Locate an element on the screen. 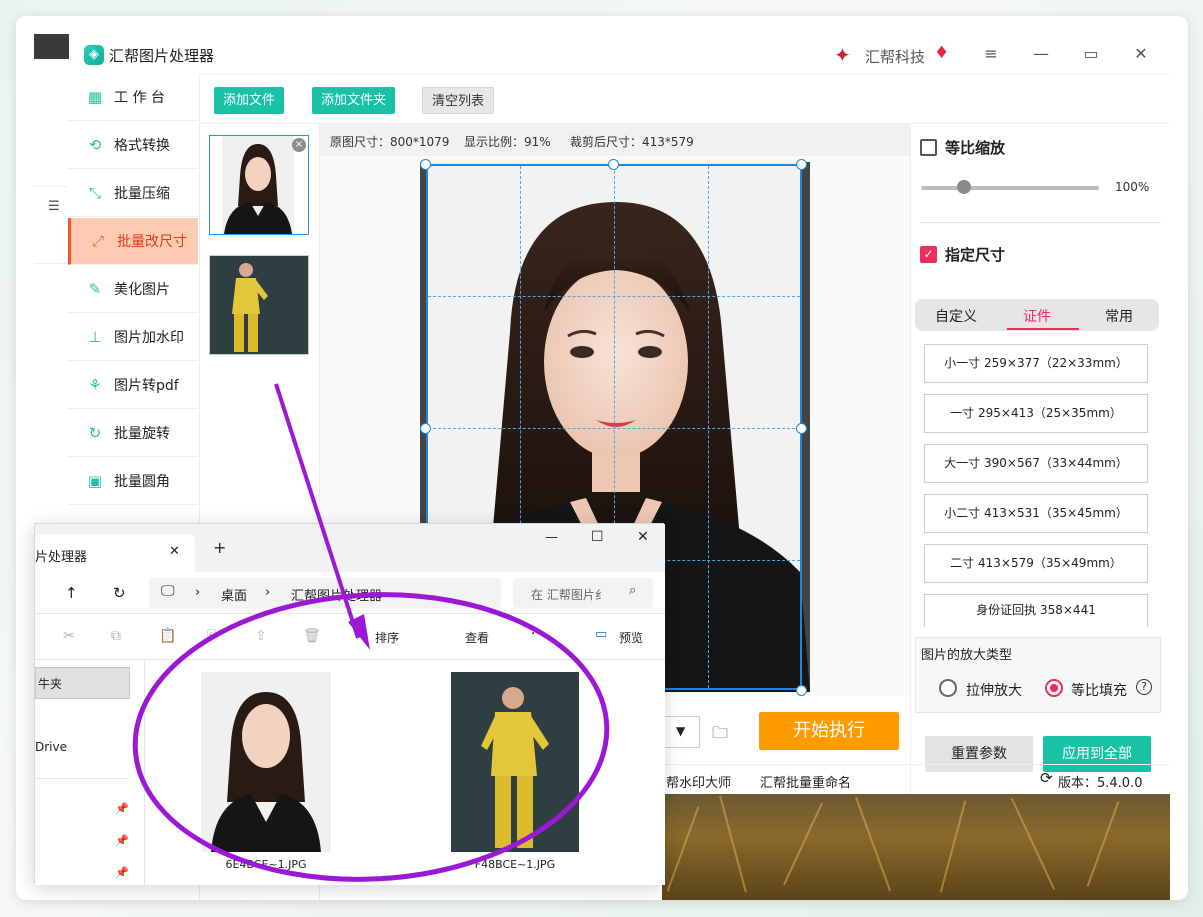 This screenshot has height=917, width=1203. file-item: 6E4BCE~1.JPG is located at coordinates (266, 771).